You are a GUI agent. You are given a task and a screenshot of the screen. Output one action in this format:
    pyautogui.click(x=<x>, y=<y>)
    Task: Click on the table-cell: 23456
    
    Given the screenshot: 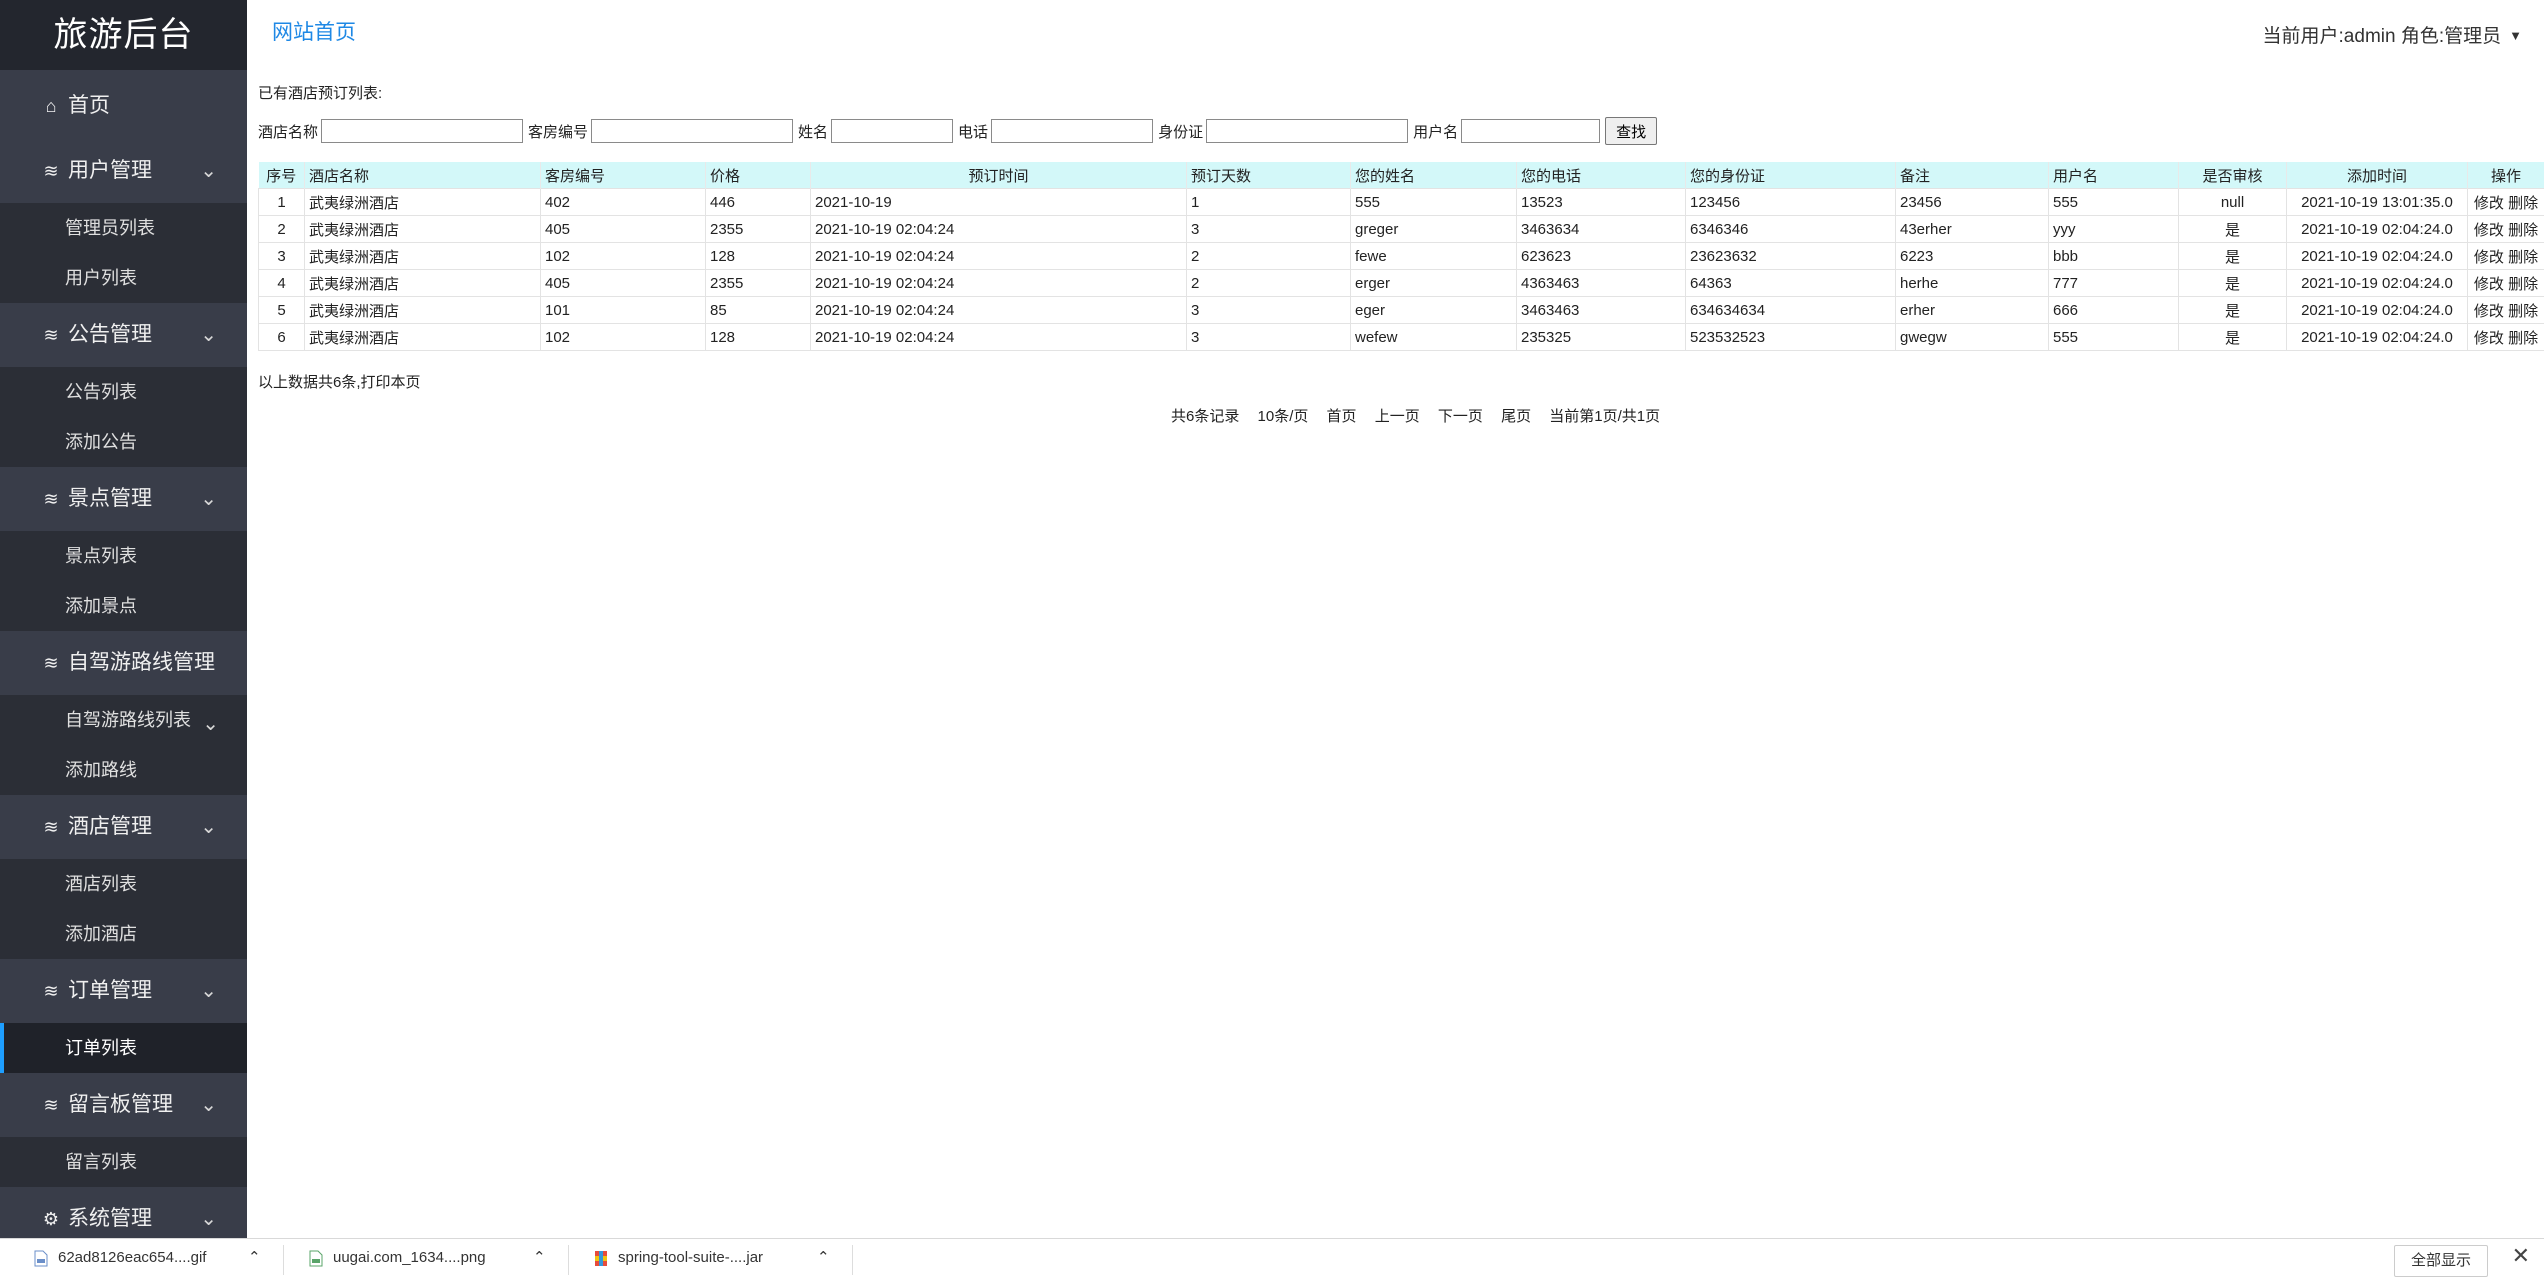 What is the action you would take?
    pyautogui.click(x=1972, y=202)
    